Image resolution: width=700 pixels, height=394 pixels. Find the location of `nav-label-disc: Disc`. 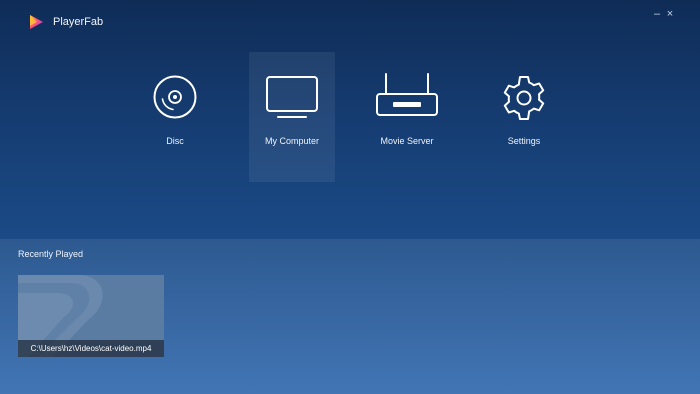

nav-label-disc: Disc is located at coordinates (175, 141).